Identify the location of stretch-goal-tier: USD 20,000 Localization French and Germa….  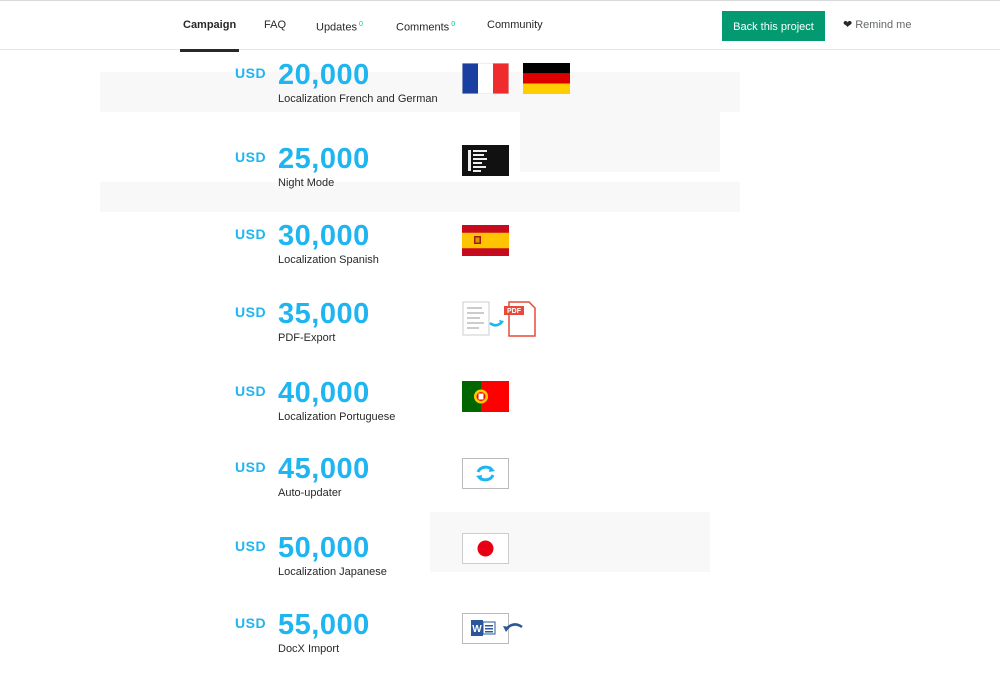
(500, 93).